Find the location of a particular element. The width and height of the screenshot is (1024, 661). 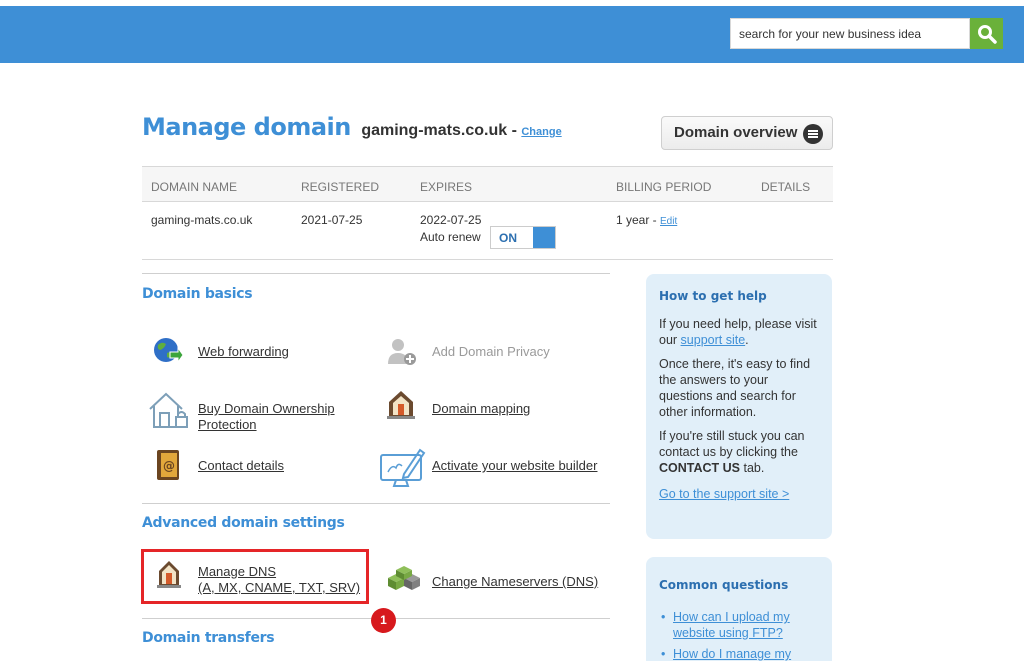

help-title: How to get help is located at coordinates (713, 296).